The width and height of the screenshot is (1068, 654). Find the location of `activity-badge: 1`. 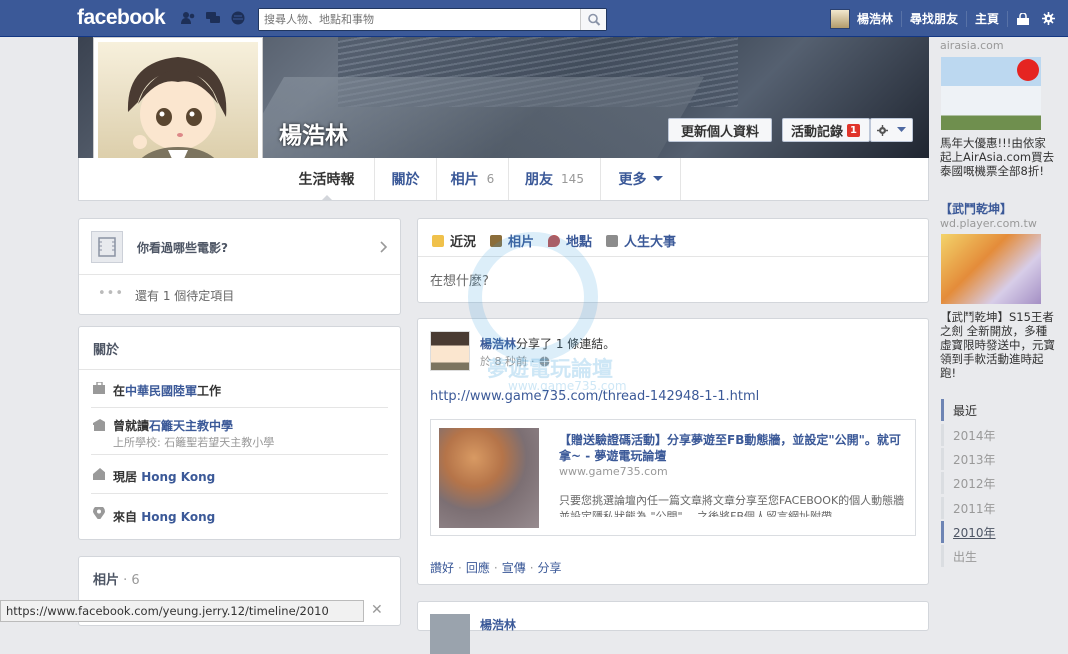

activity-badge: 1 is located at coordinates (853, 130).